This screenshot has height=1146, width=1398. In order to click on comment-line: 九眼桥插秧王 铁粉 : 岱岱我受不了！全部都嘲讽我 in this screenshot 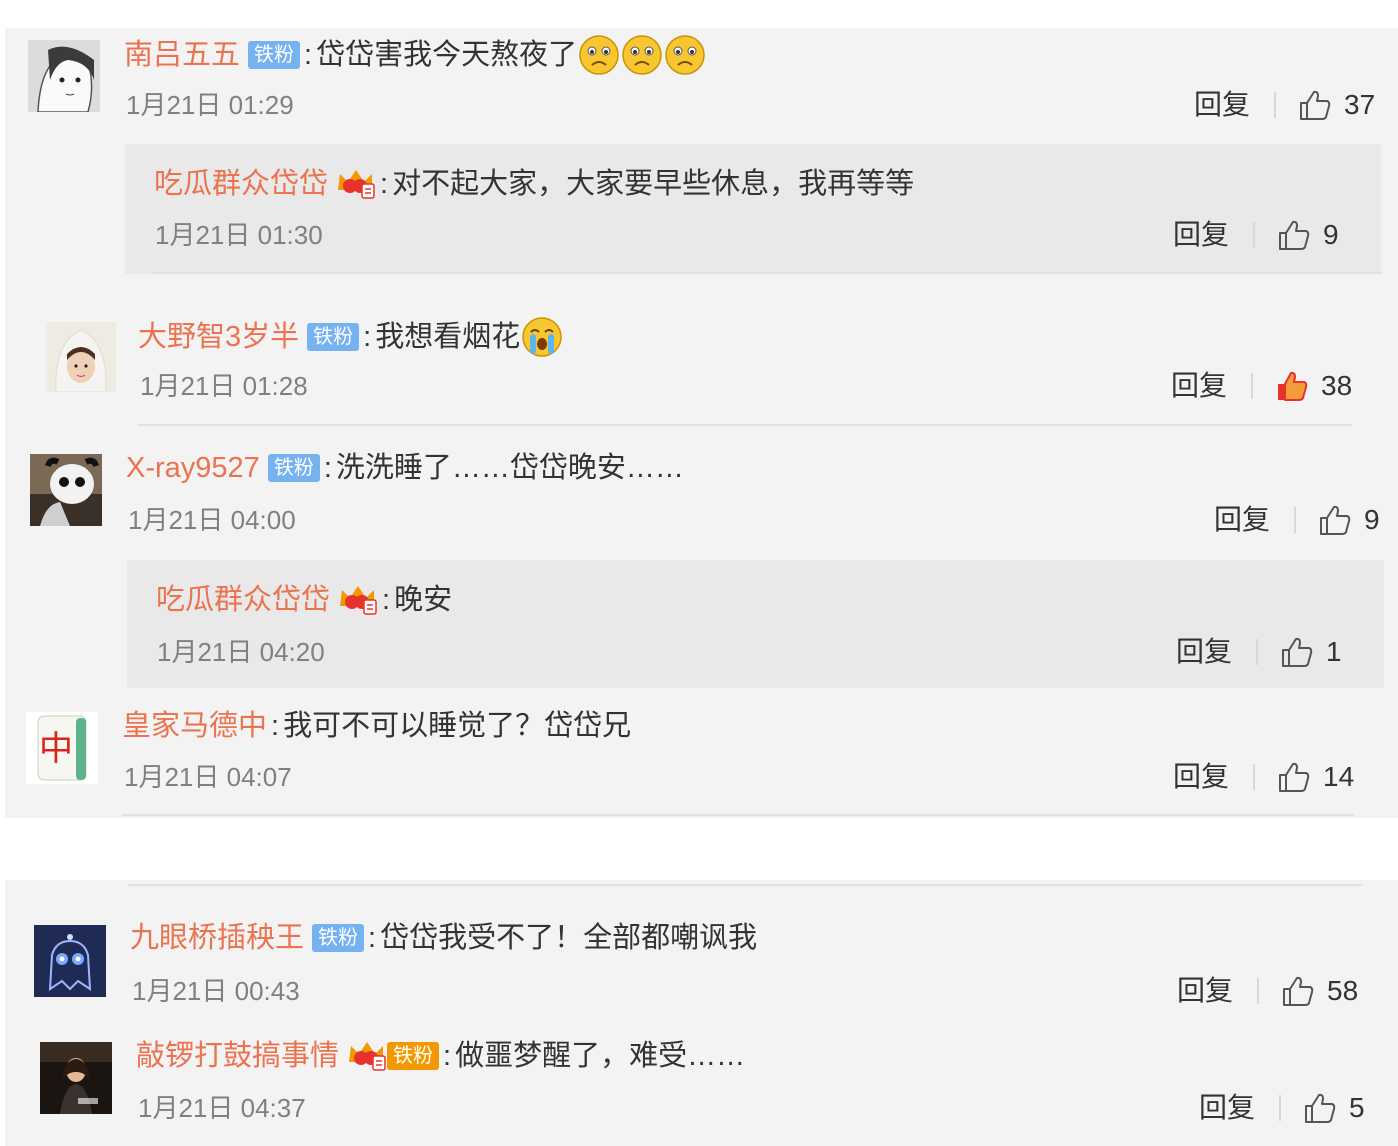, I will do `click(443, 938)`.